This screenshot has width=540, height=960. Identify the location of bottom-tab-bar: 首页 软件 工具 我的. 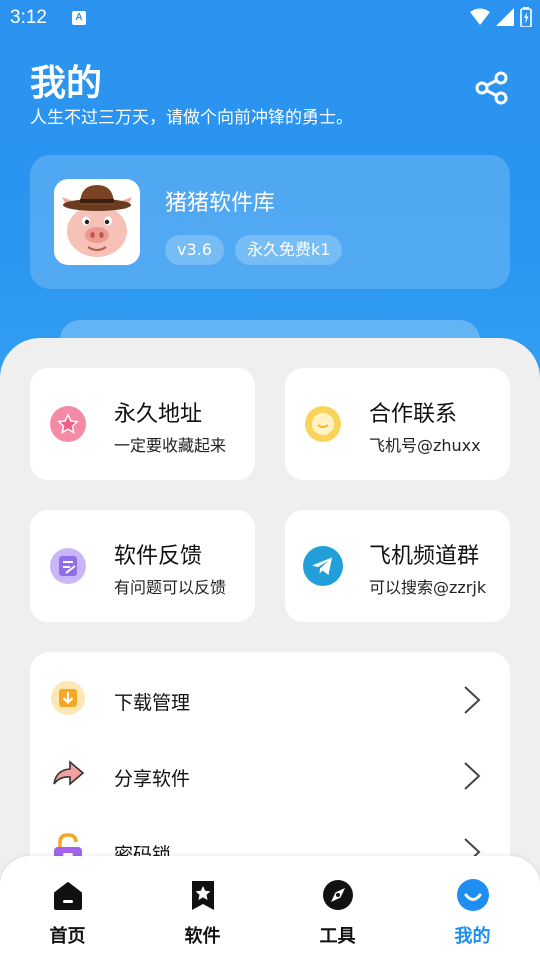
(270, 908).